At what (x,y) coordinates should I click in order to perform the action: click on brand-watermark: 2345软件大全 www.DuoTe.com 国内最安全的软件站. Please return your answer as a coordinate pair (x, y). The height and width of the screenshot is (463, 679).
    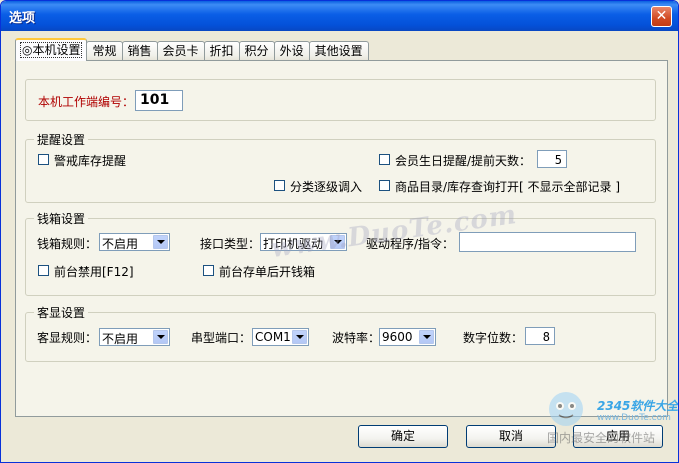
    Looking at the image, I should click on (608, 418).